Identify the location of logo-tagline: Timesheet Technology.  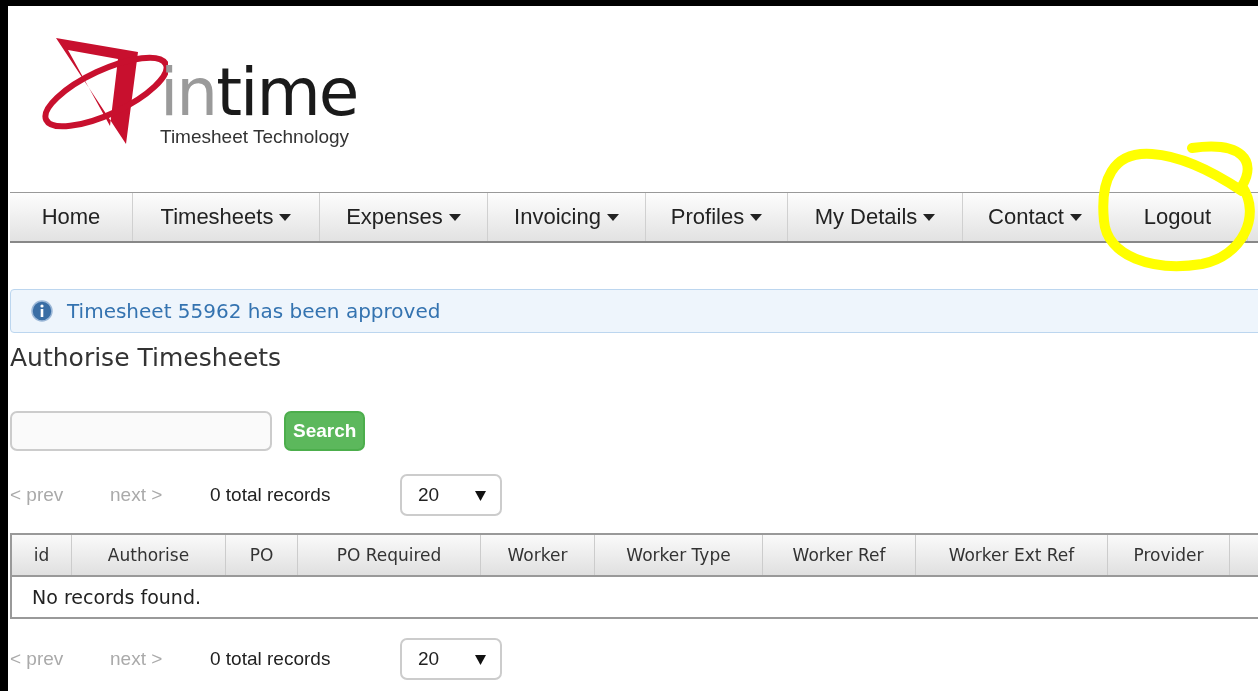
(255, 137).